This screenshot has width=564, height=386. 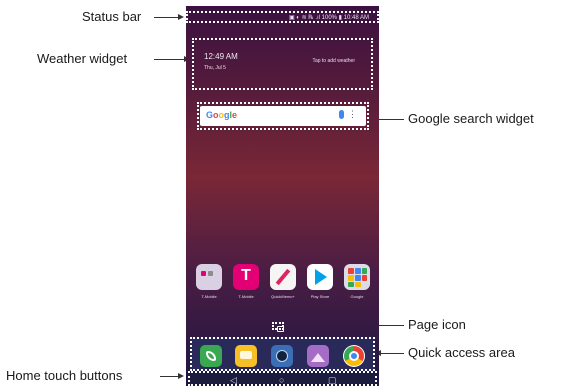 I want to click on folder-icon, so click(x=209, y=277).